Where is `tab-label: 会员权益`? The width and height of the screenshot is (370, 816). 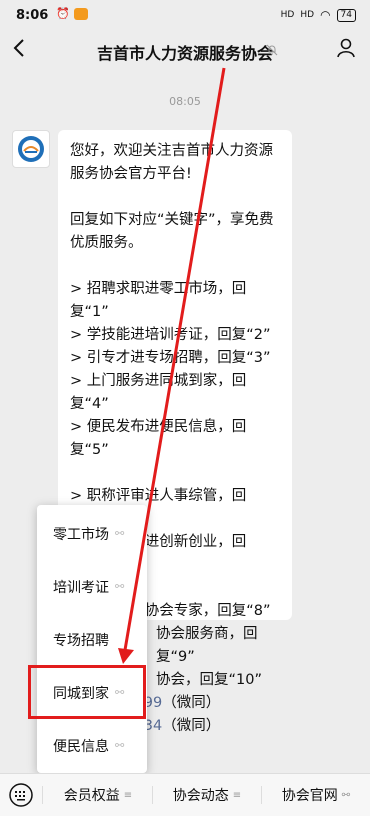 tab-label: 会员权益 is located at coordinates (91, 796).